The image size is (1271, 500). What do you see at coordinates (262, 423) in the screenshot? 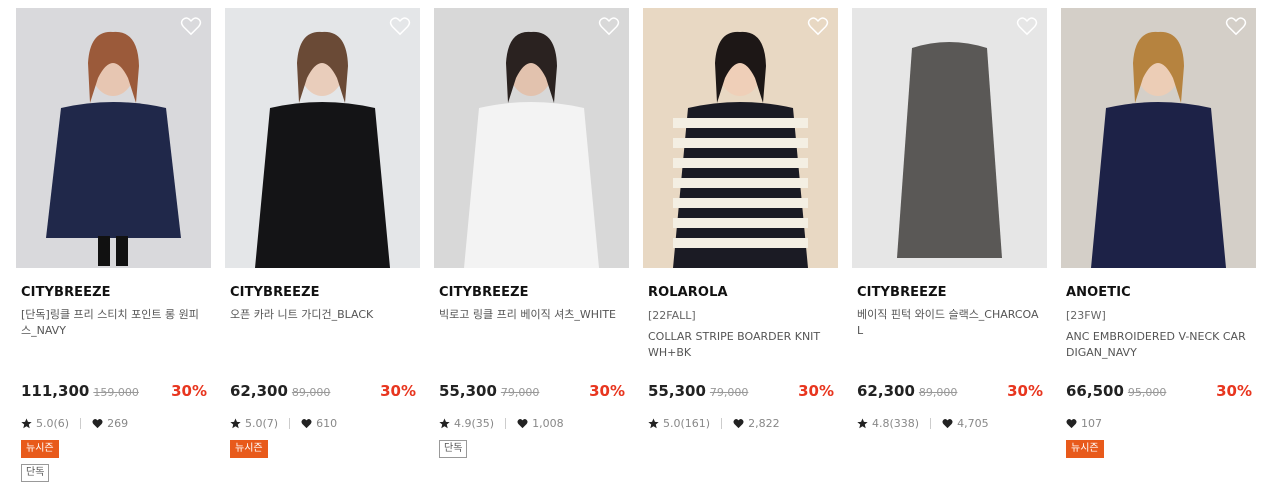
I see `rating-score: 5.0(7)` at bounding box center [262, 423].